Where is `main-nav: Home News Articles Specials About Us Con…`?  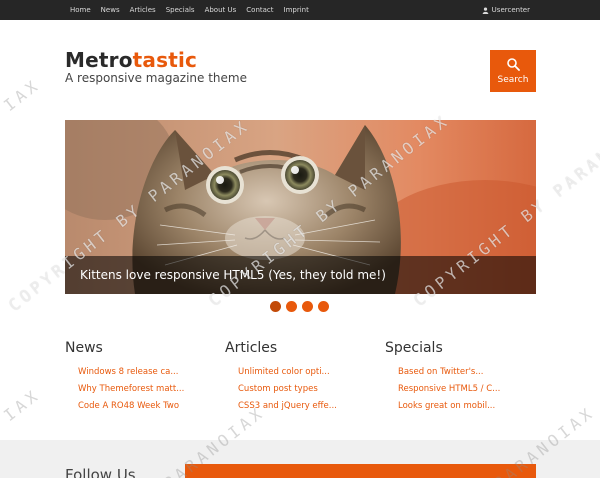
main-nav: Home News Articles Specials About Us Con… is located at coordinates (189, 10).